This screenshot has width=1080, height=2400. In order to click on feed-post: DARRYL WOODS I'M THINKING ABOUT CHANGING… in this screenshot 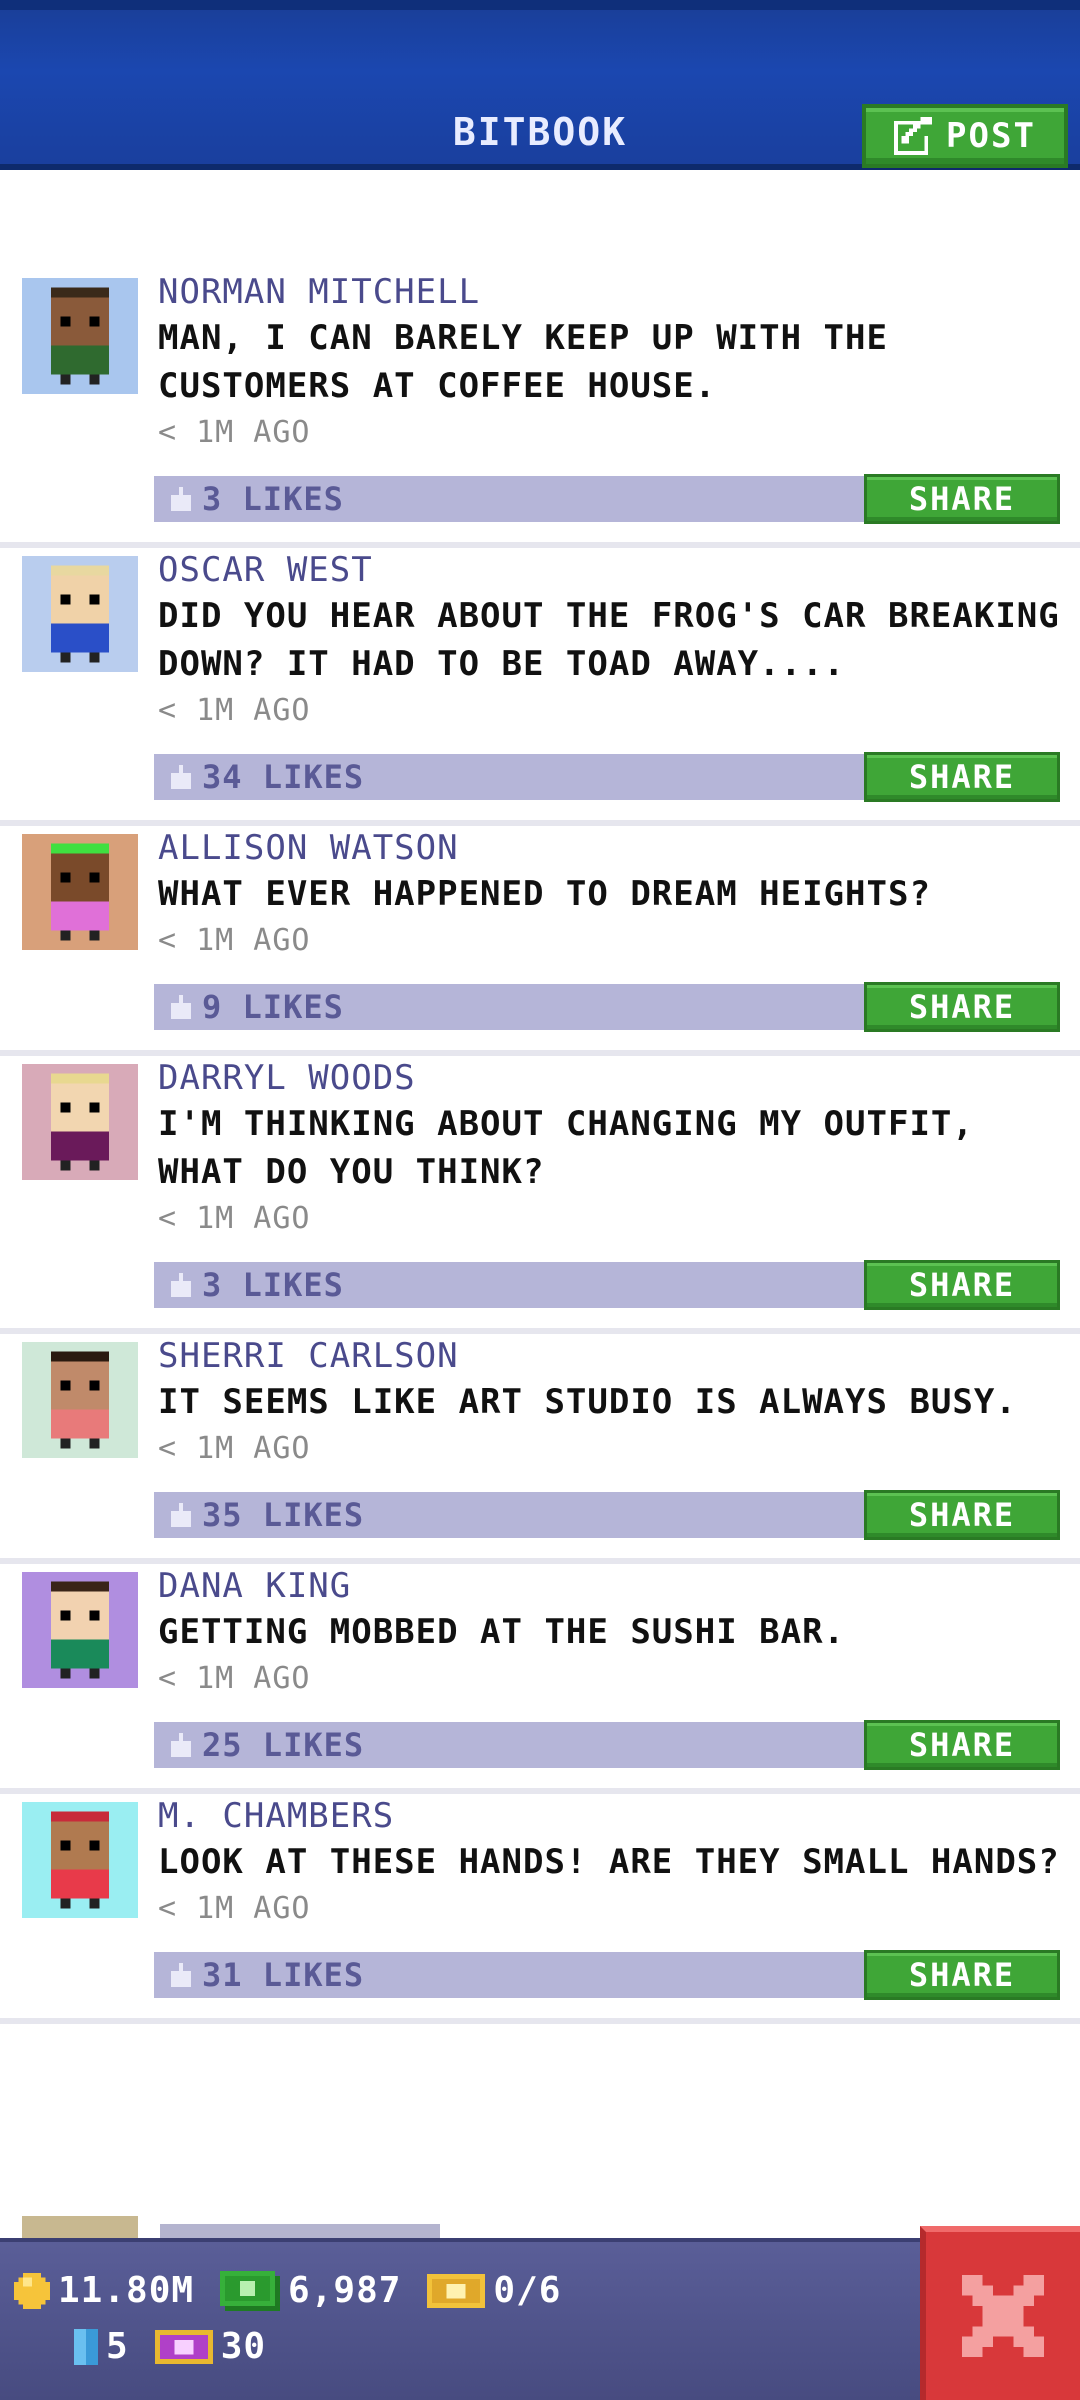, I will do `click(540, 1195)`.